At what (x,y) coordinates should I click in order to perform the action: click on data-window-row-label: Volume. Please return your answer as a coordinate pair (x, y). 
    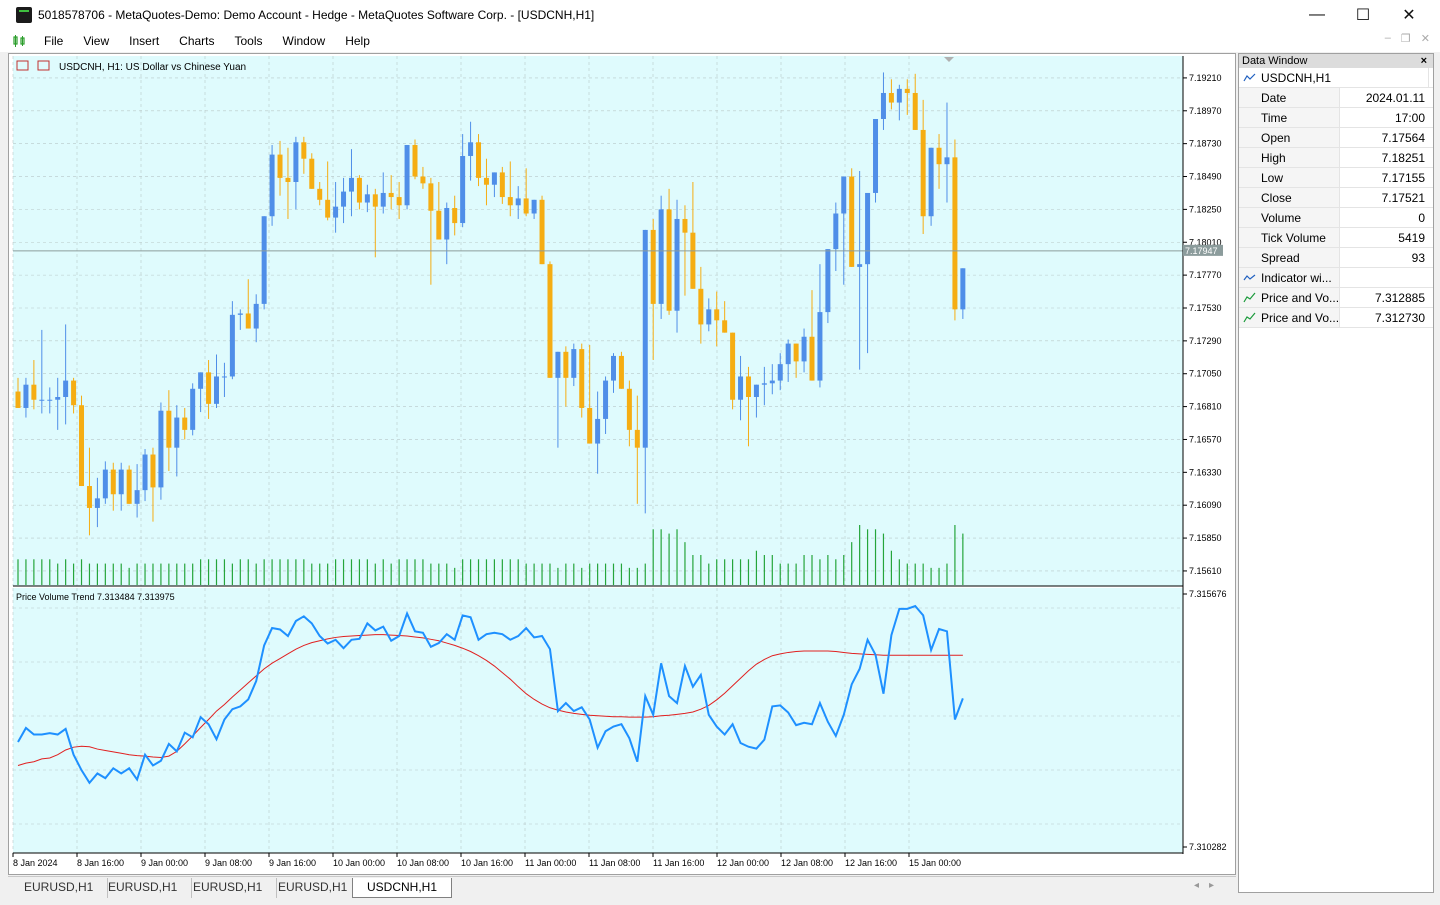
    Looking at the image, I should click on (1289, 217).